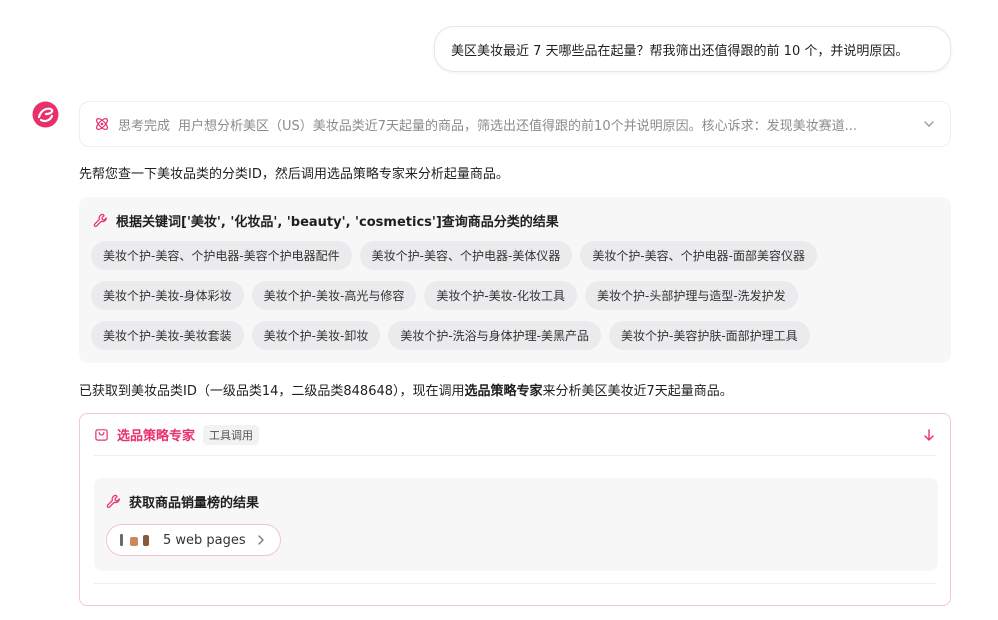  What do you see at coordinates (272, 391) in the screenshot?
I see `status-text-before: 已获取到美妆品类ID（一级品类14，二级品类848648），现在调用` at bounding box center [272, 391].